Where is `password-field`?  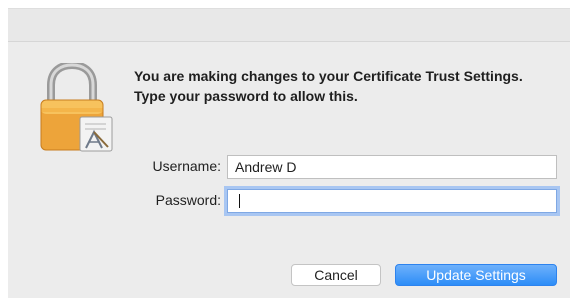 password-field is located at coordinates (392, 201).